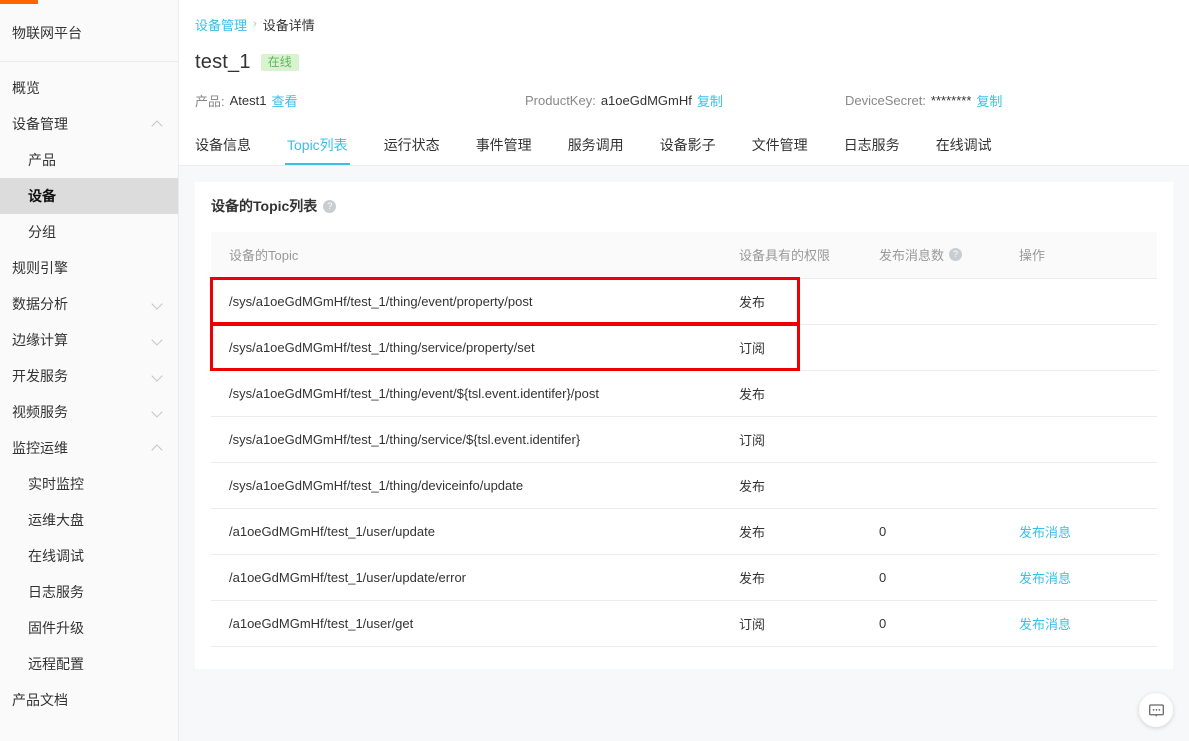 This screenshot has height=741, width=1189. Describe the element at coordinates (89, 268) in the screenshot. I see `sidebar-item-5: 规则引擎` at that location.